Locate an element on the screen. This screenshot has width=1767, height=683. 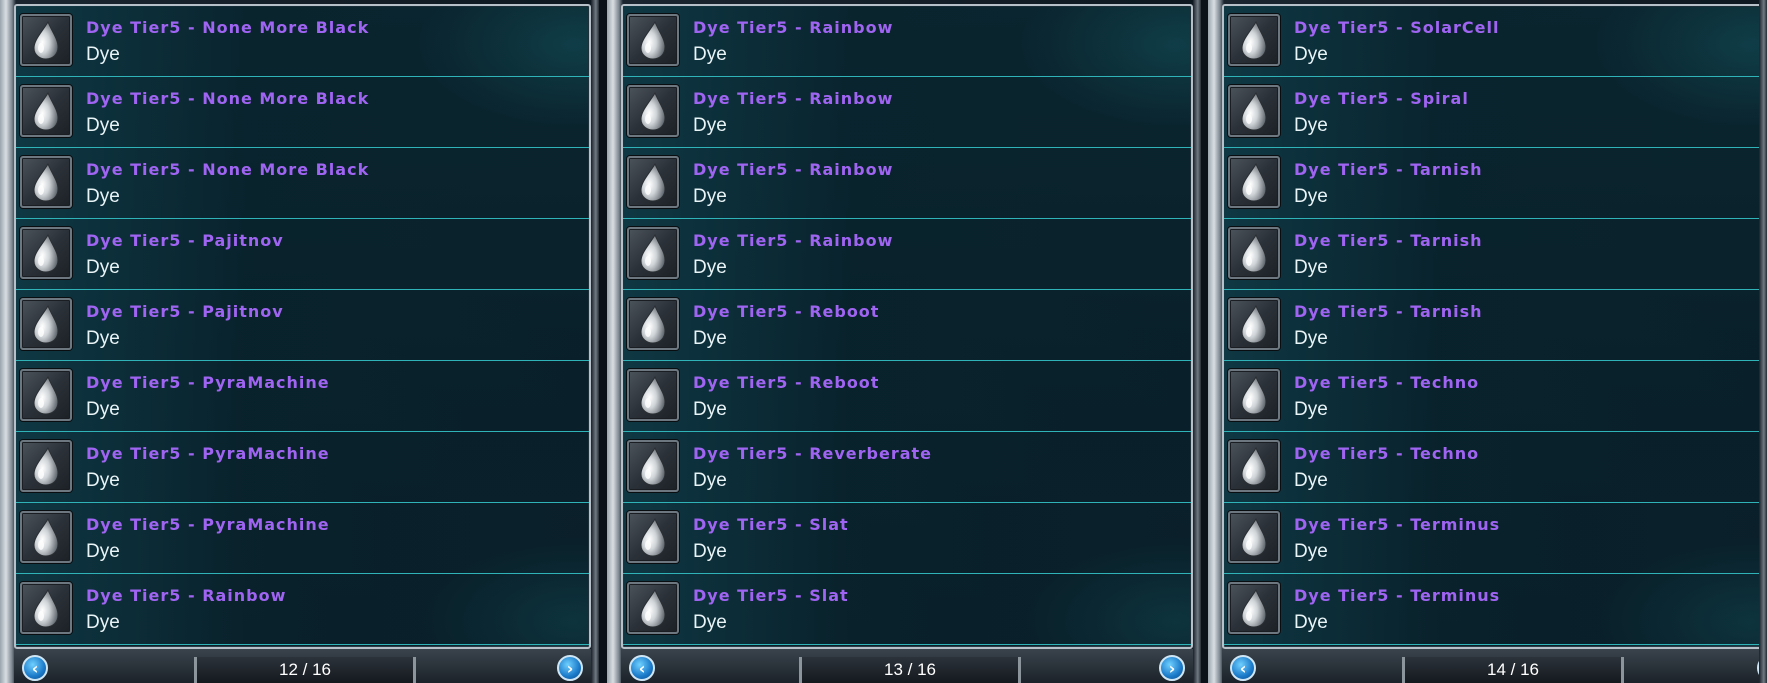
item-name: Dye Tier5 - Slat is located at coordinates (771, 595).